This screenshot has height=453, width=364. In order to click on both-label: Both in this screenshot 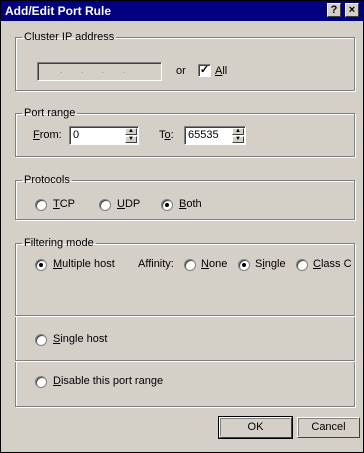, I will do `click(190, 204)`.